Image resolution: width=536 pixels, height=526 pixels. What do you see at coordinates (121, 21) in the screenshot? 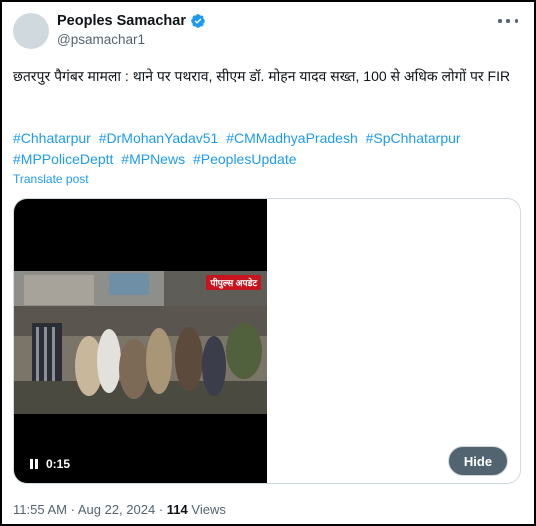
I see `author-name: Peoples Samachar` at bounding box center [121, 21].